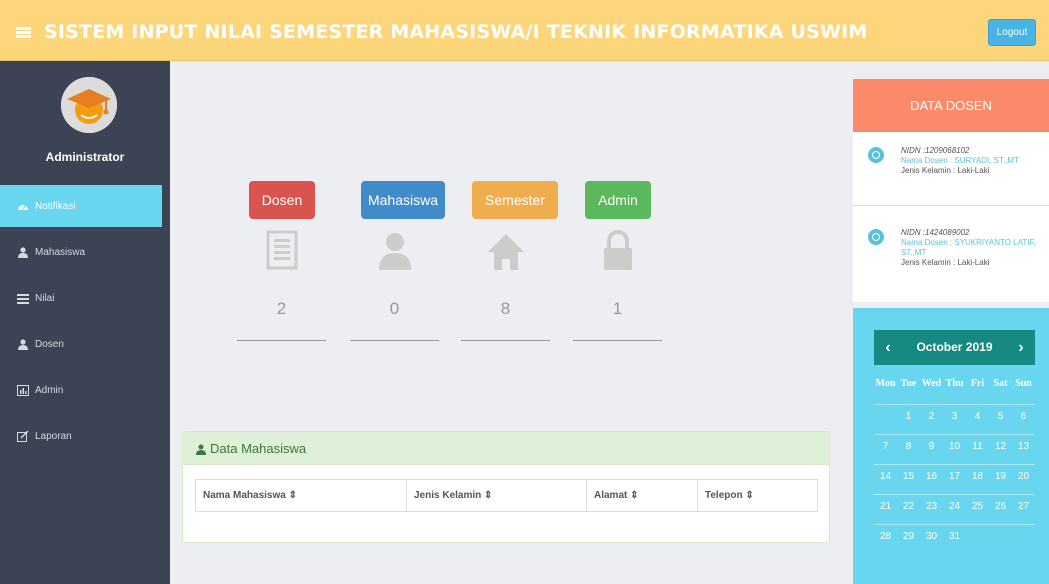 The height and width of the screenshot is (584, 1049). What do you see at coordinates (1000, 416) in the screenshot?
I see `calendar-day: 5` at bounding box center [1000, 416].